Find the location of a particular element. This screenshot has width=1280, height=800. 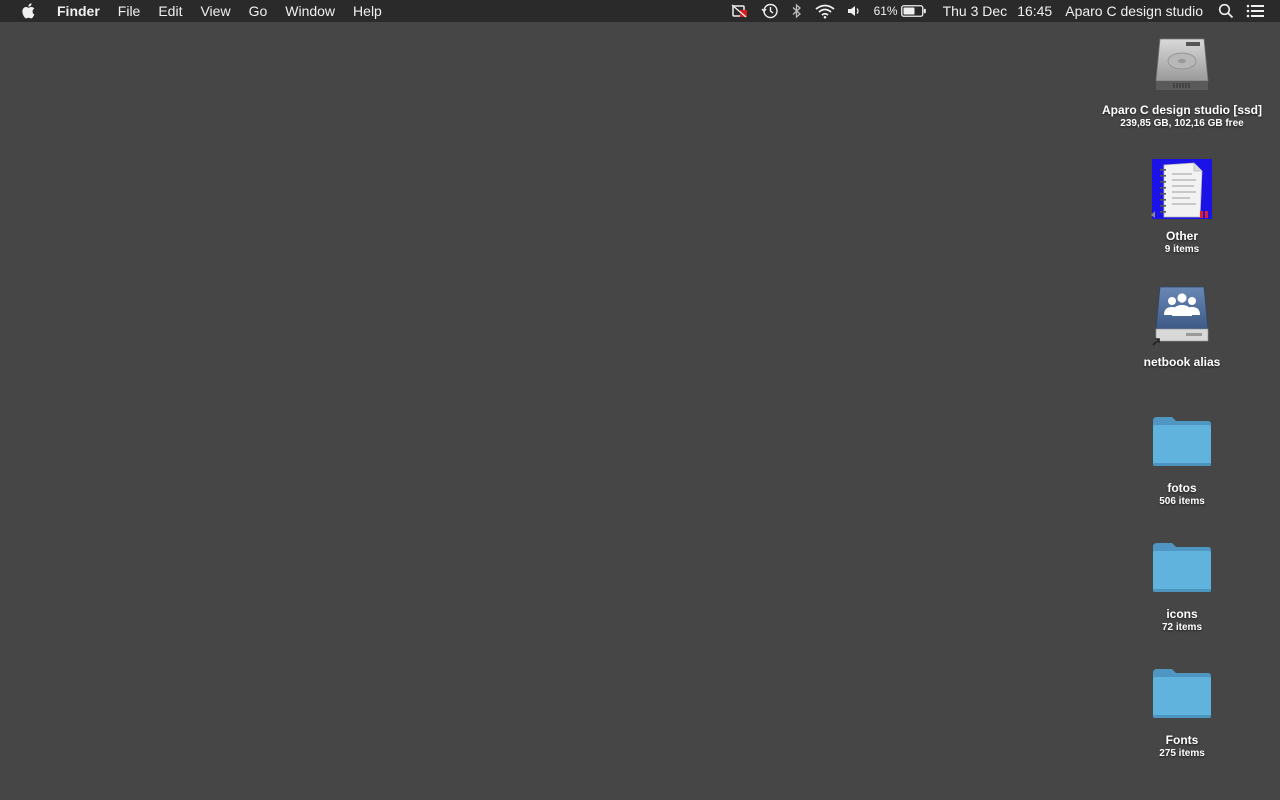

current-user: Aparo C design studio is located at coordinates (1132, 11).